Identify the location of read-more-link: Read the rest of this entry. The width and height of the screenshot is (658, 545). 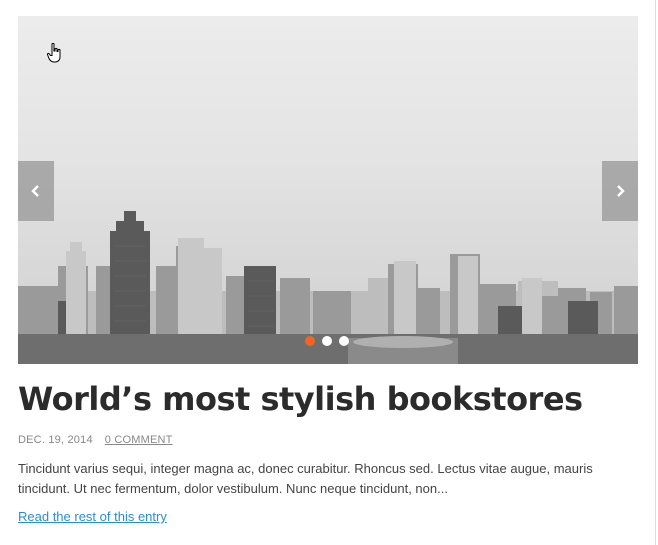
(92, 516).